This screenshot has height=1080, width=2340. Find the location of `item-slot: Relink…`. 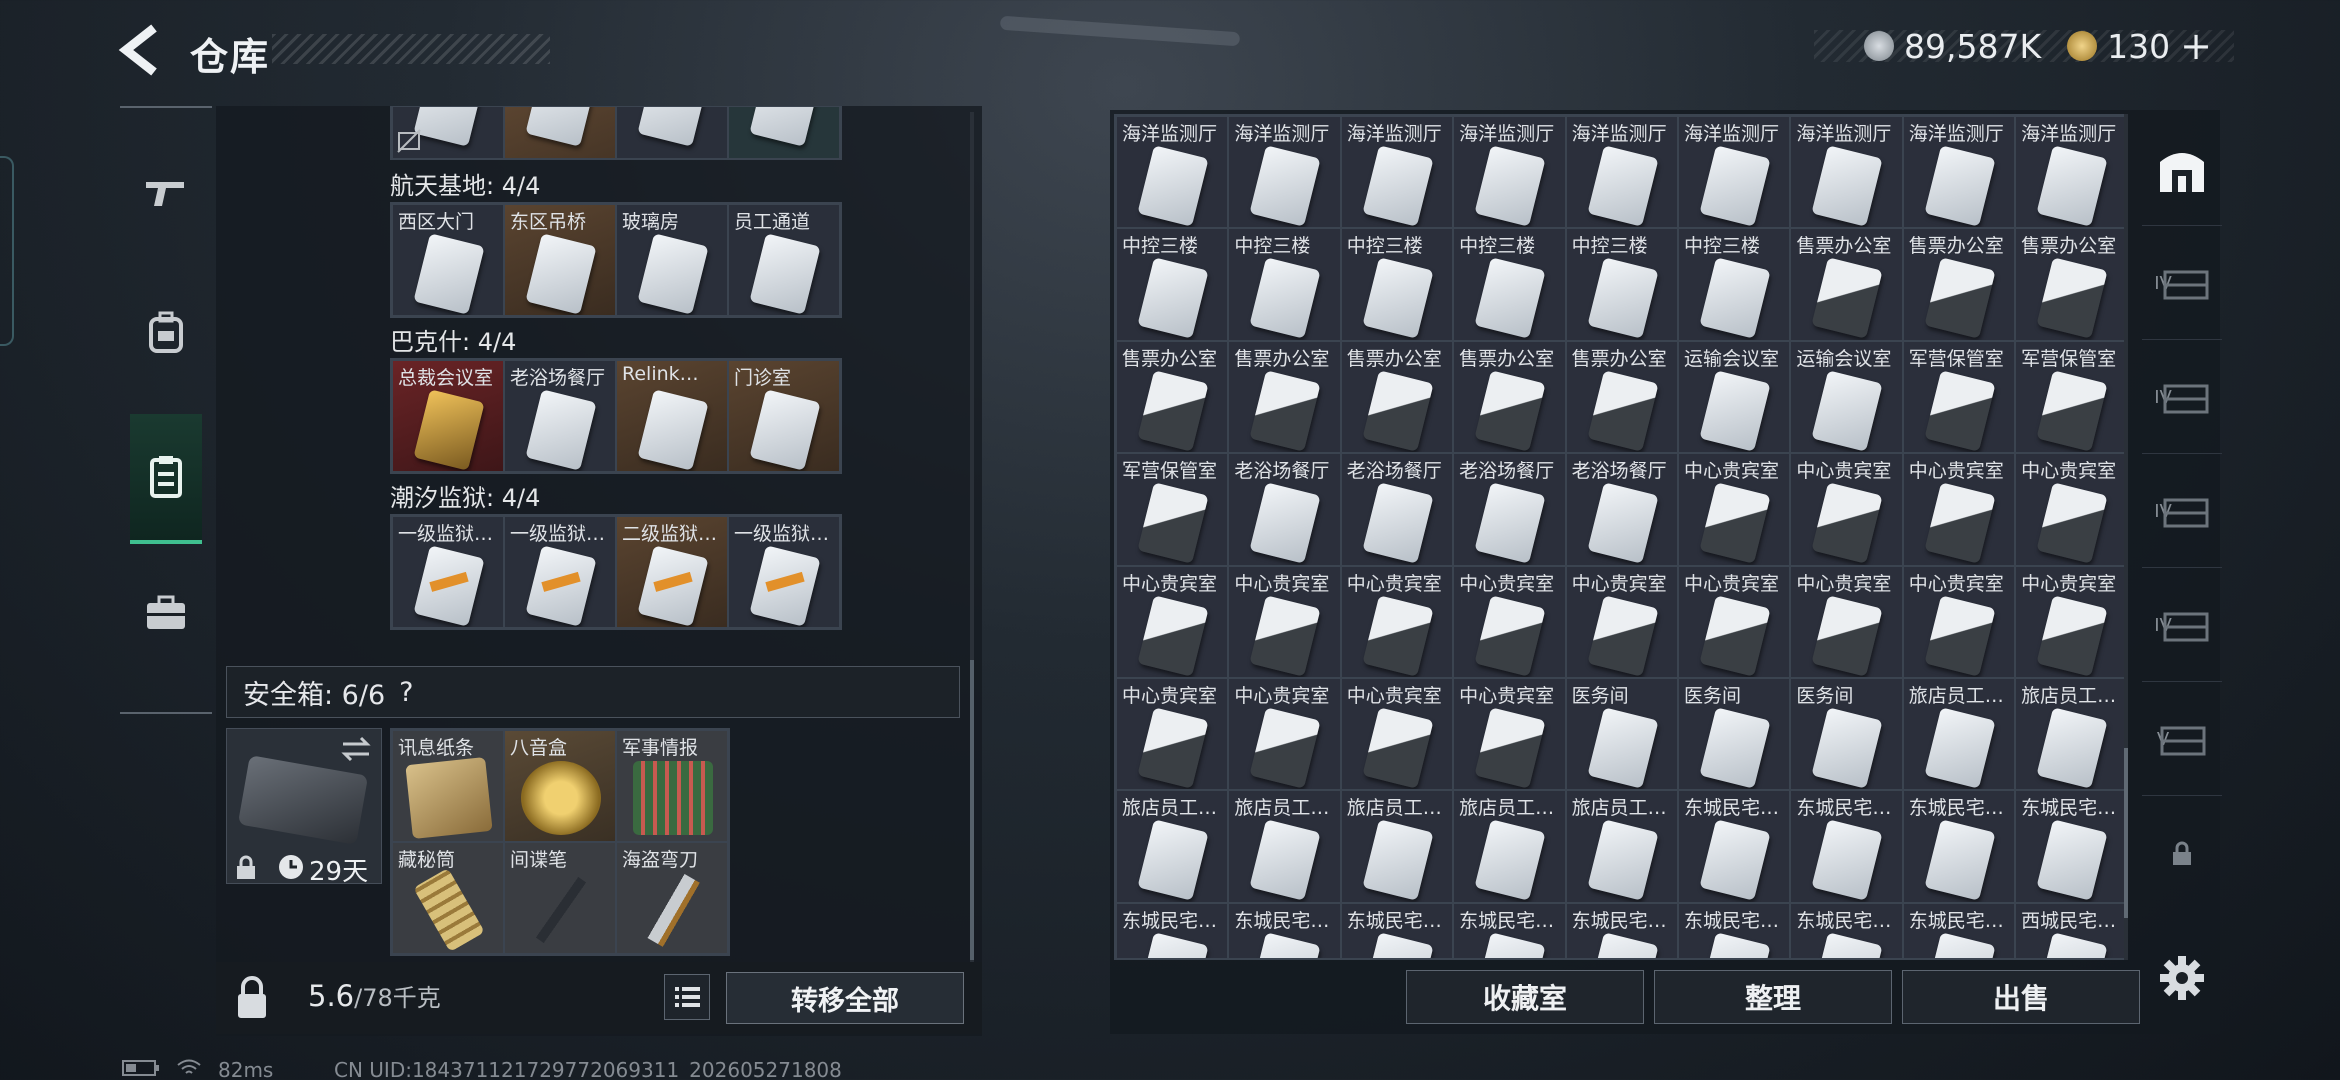

item-slot: Relink… is located at coordinates (672, 416).